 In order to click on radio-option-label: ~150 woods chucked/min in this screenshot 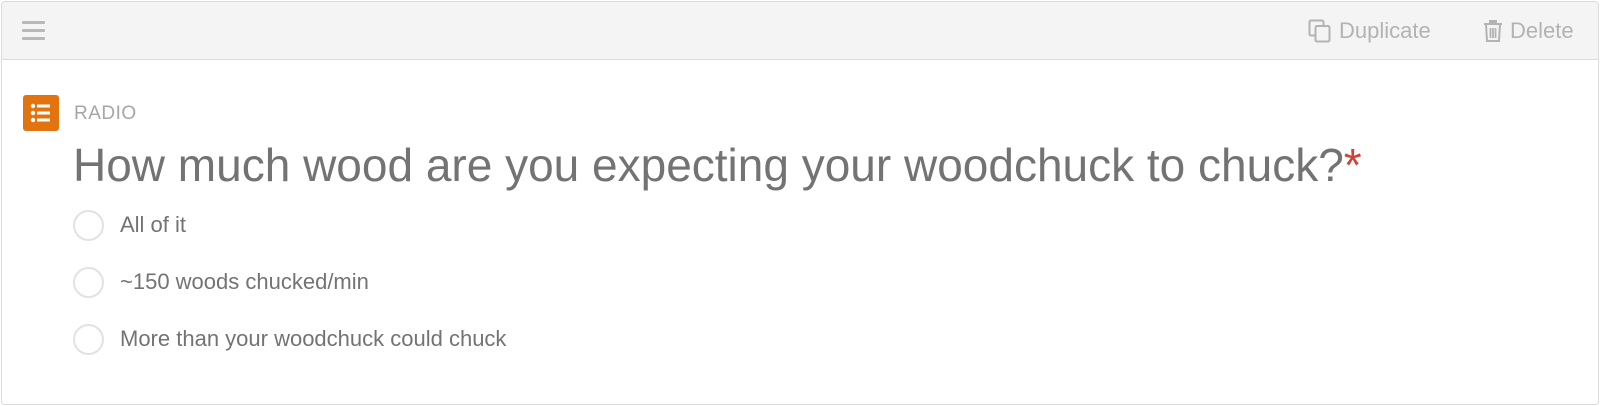, I will do `click(244, 281)`.